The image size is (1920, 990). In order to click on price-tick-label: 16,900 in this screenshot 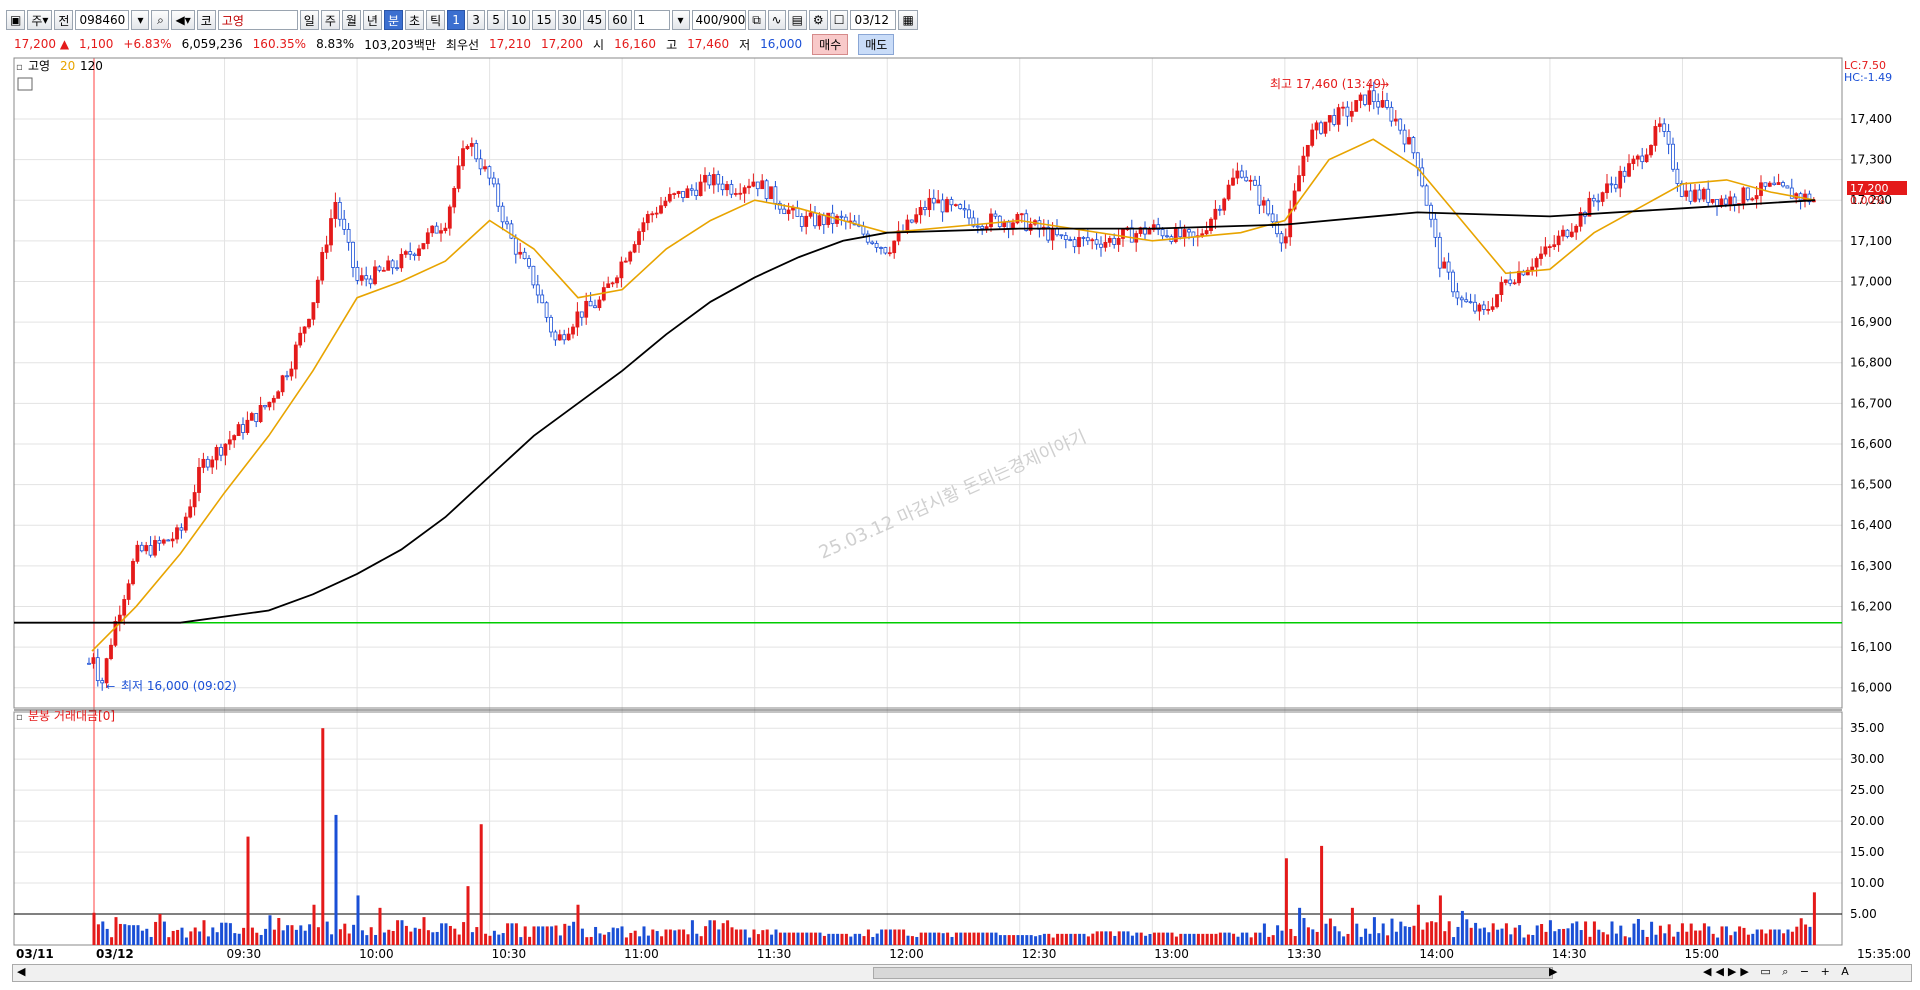, I will do `click(1871, 322)`.